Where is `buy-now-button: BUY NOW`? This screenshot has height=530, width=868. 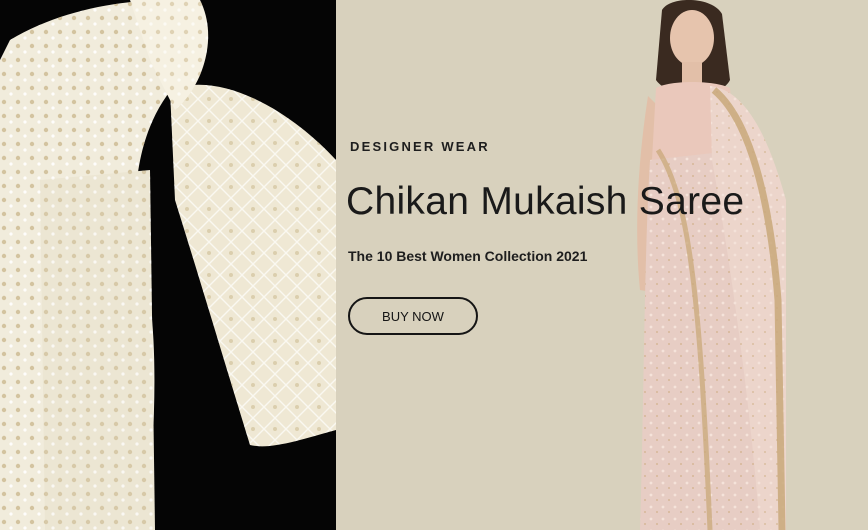
buy-now-button: BUY NOW is located at coordinates (413, 316).